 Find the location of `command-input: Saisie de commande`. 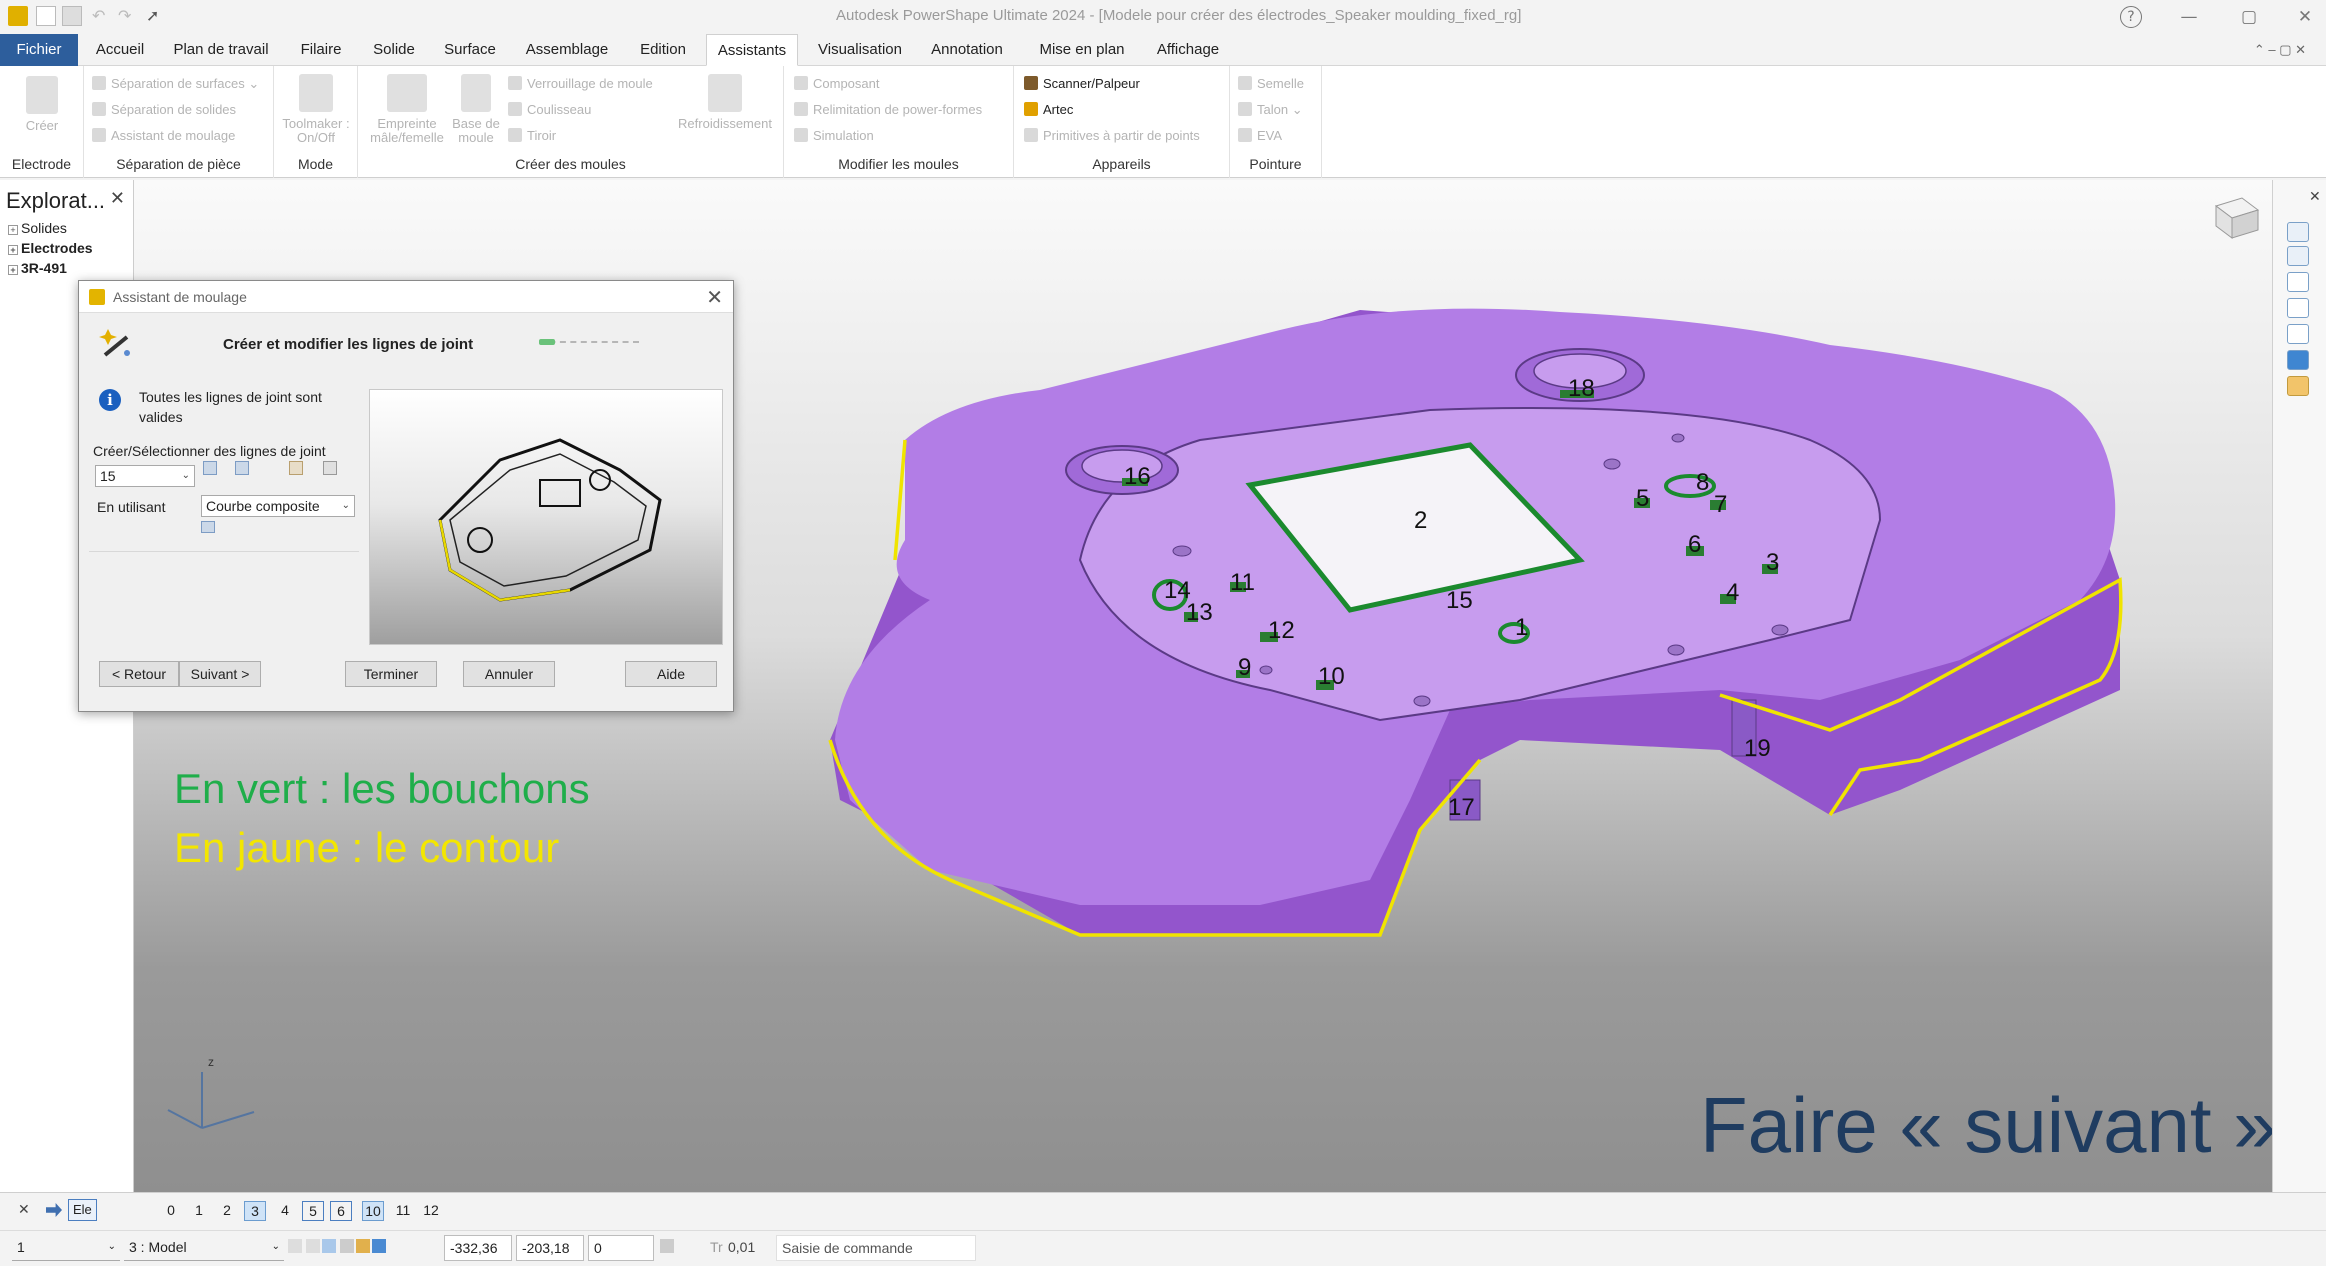

command-input: Saisie de commande is located at coordinates (876, 1248).